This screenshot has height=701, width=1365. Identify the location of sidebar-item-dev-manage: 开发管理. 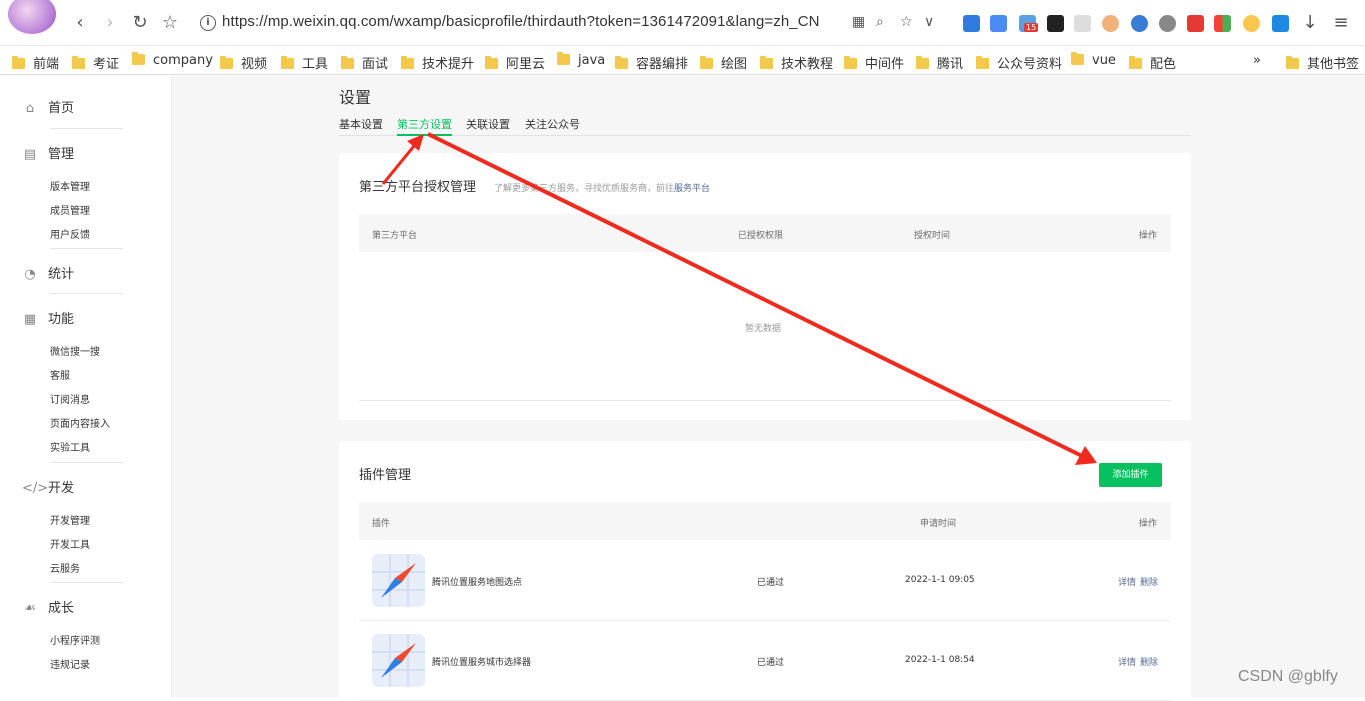
(70, 519).